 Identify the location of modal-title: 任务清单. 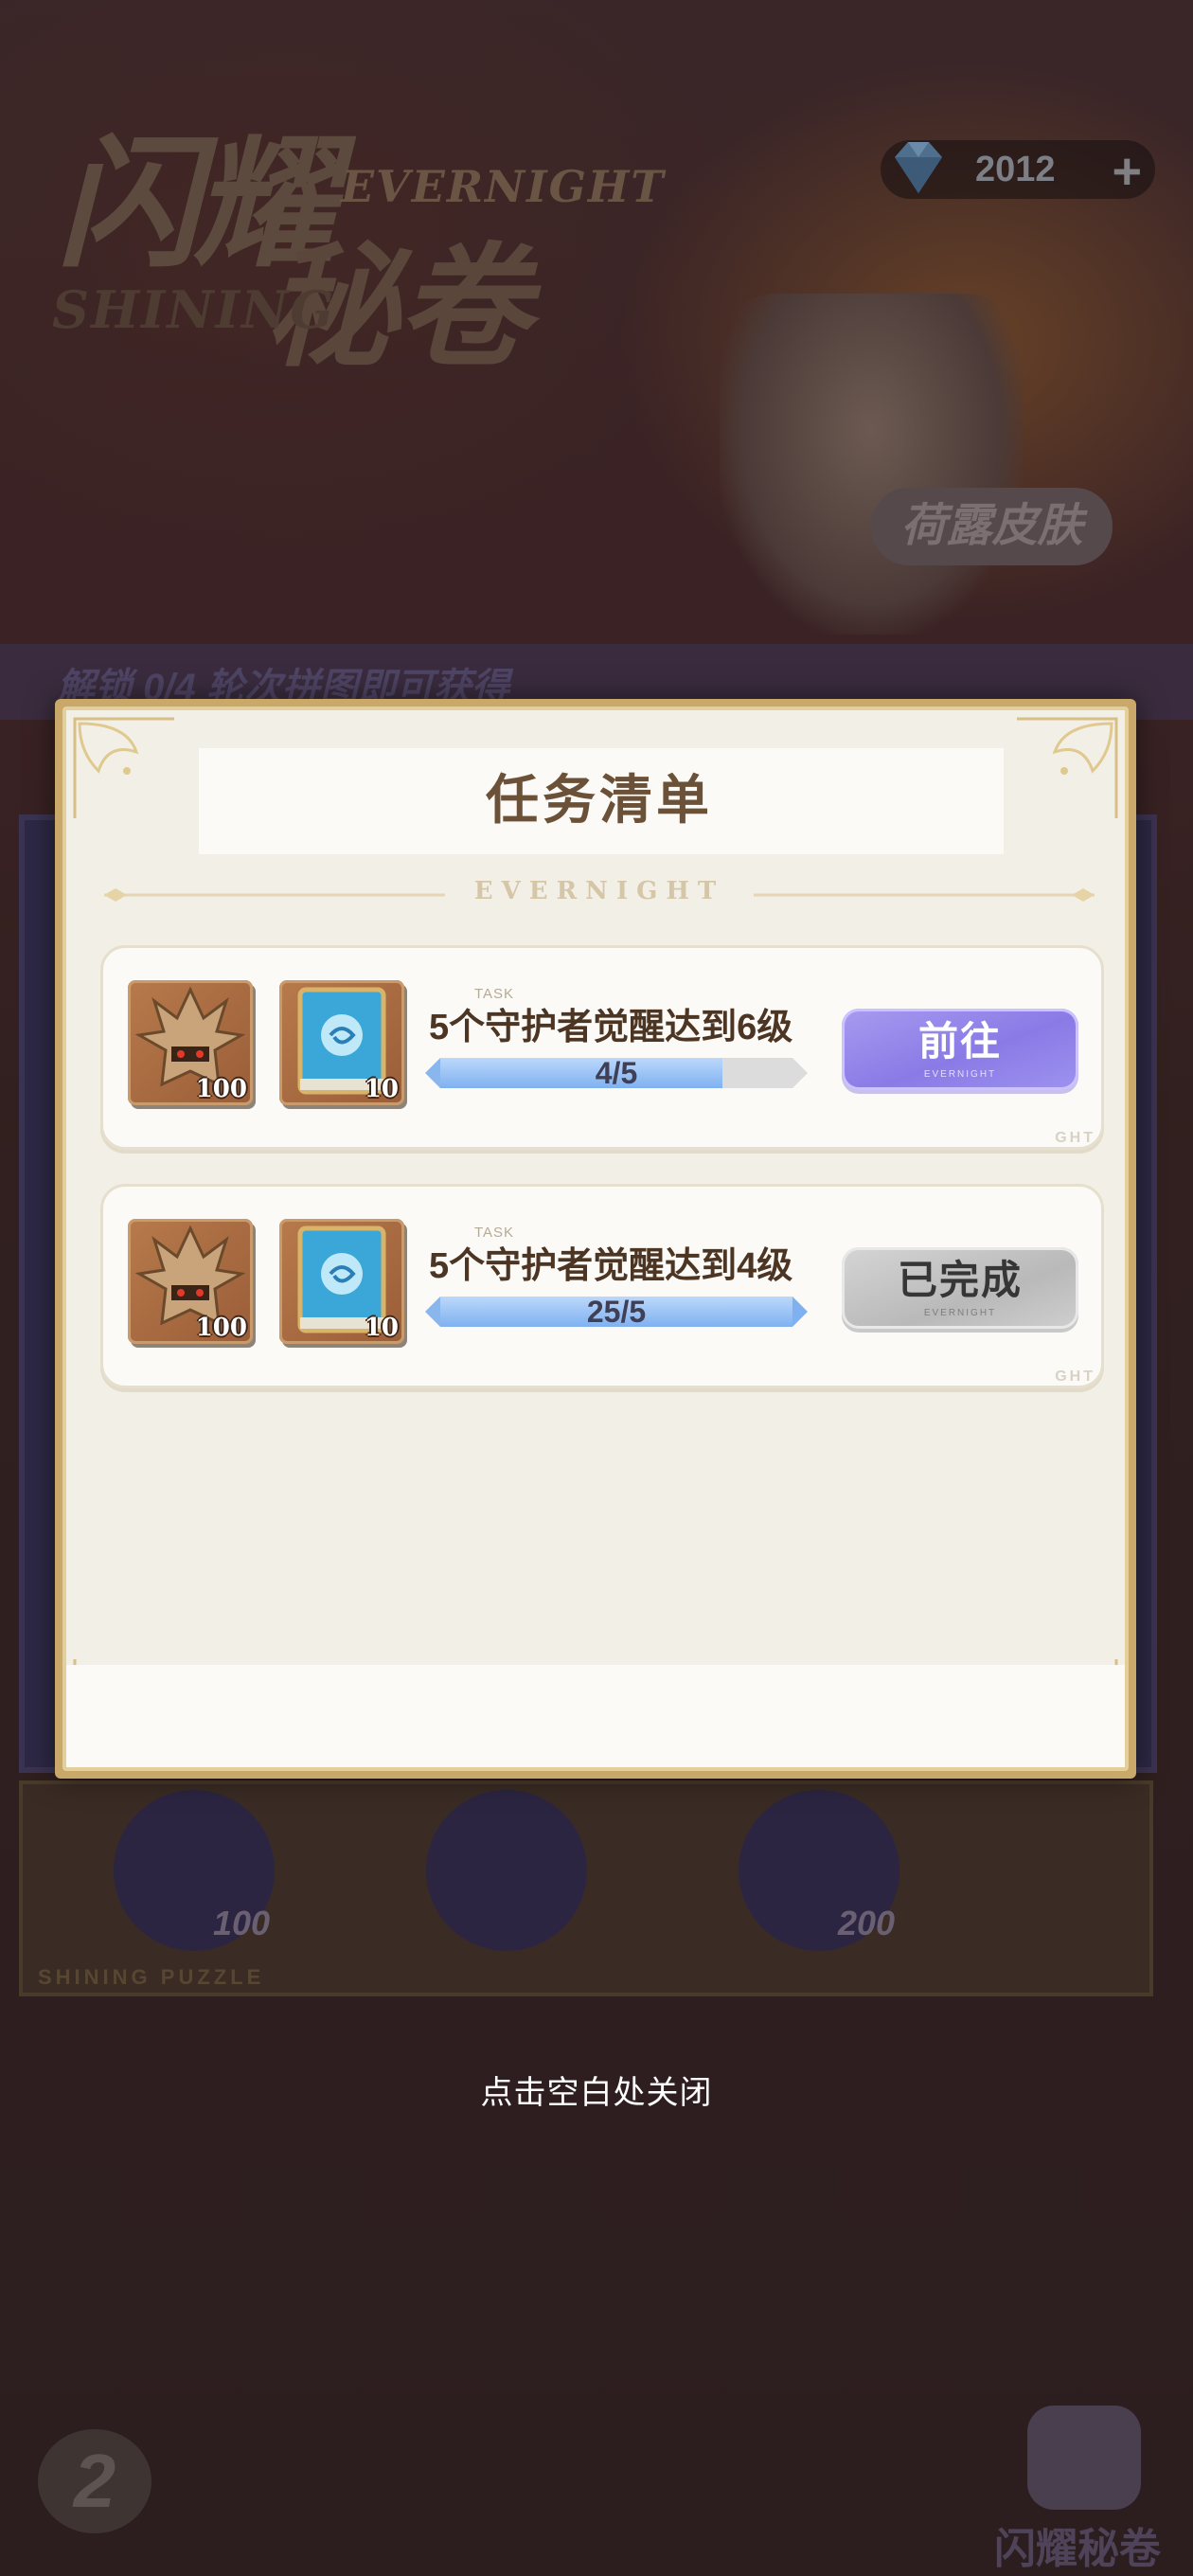
(599, 800).